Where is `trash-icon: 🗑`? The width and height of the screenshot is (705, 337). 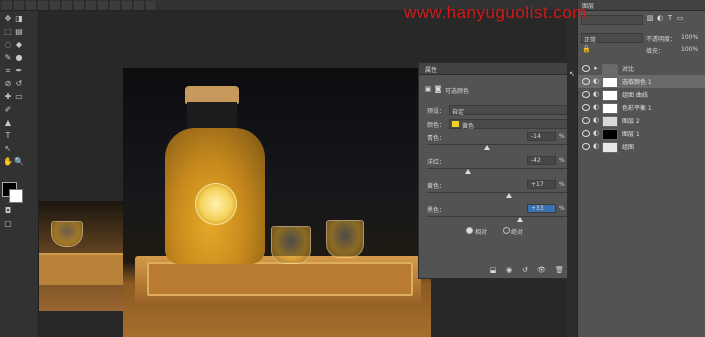
trash-icon: 🗑 is located at coordinates (559, 270).